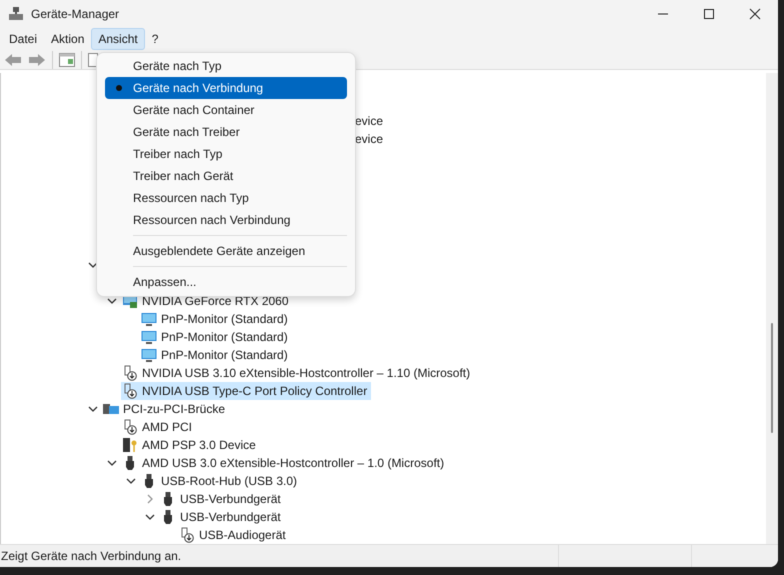 The image size is (784, 575). What do you see at coordinates (13, 59) in the screenshot?
I see `back-arrow-icon` at bounding box center [13, 59].